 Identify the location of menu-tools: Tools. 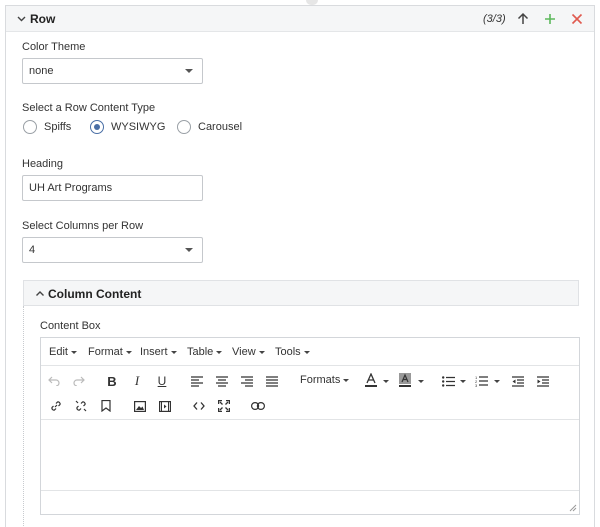
(292, 352).